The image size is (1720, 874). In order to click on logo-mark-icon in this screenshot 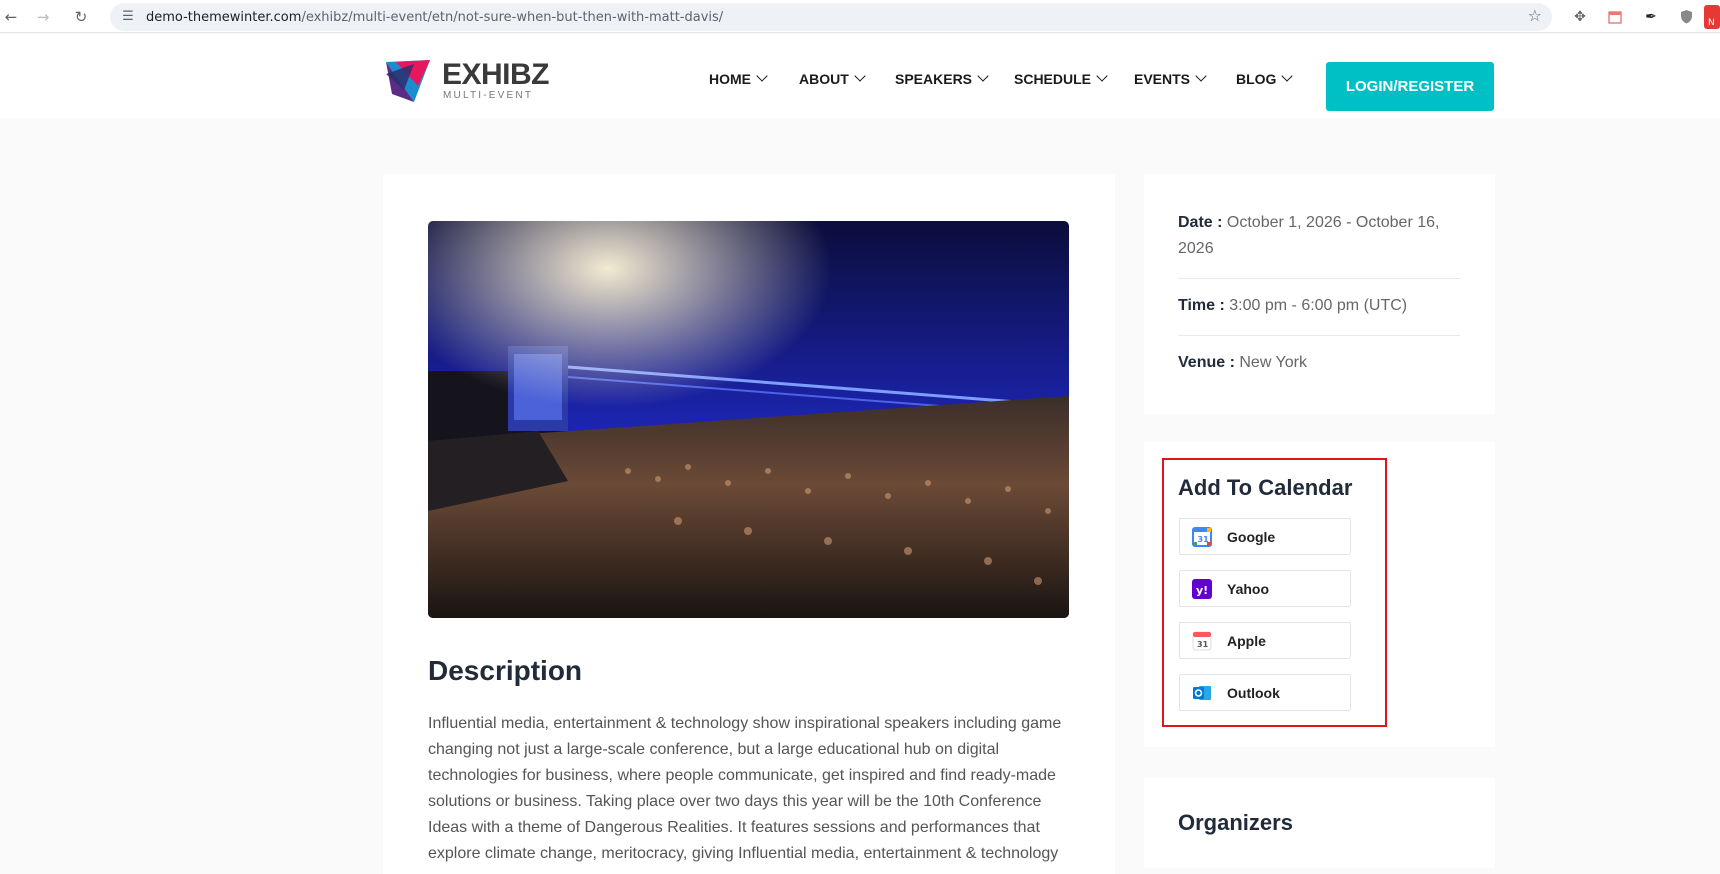, I will do `click(408, 81)`.